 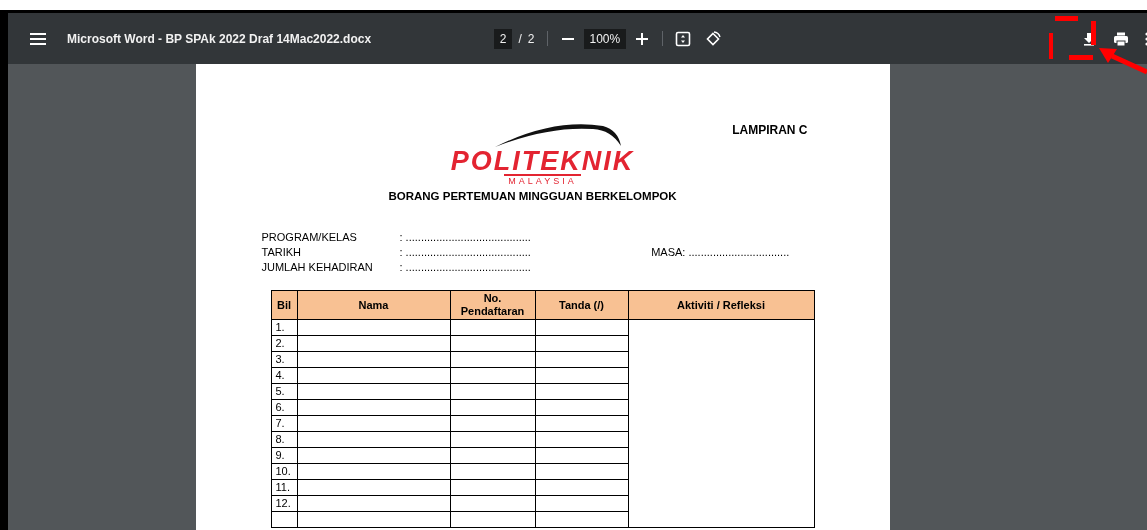 I want to click on column-header: Nama, so click(x=373, y=305).